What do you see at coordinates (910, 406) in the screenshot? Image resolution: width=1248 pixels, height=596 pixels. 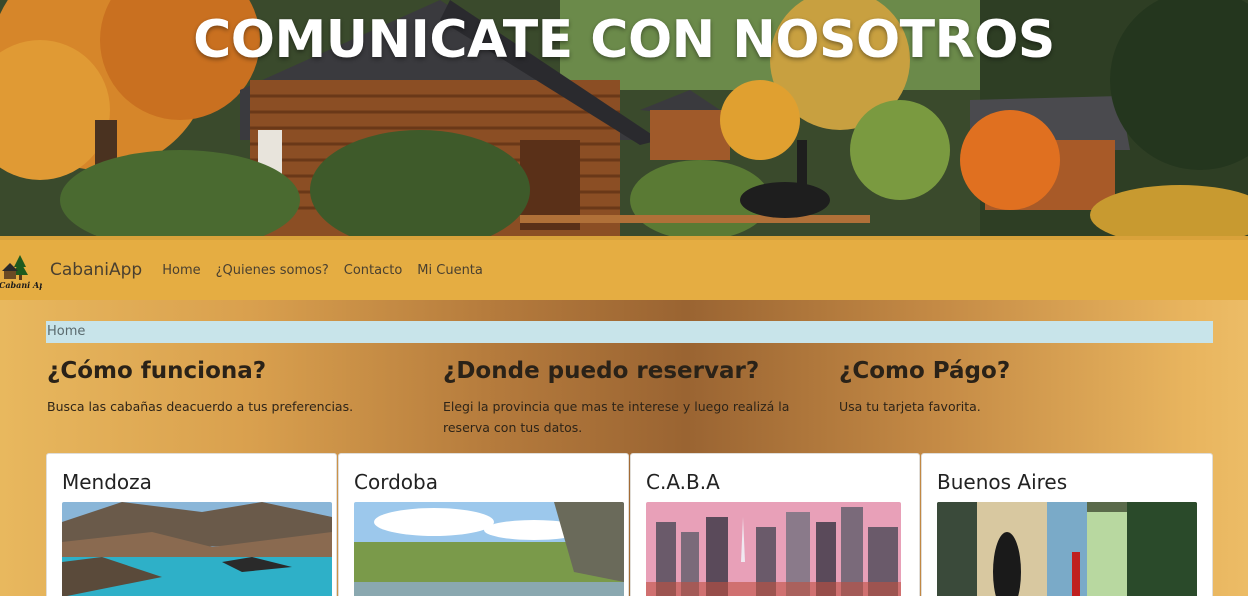 I see `info-text: Usa tu tarjeta favorita.` at bounding box center [910, 406].